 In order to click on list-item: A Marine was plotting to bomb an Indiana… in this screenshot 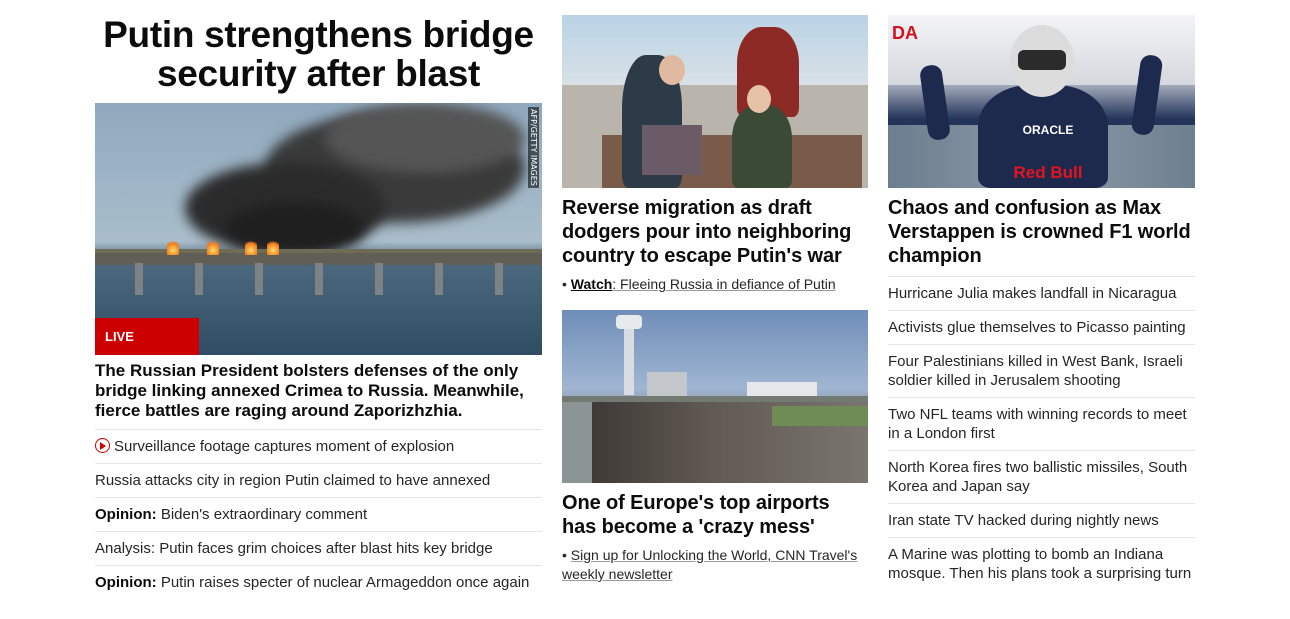, I will do `click(1041, 563)`.